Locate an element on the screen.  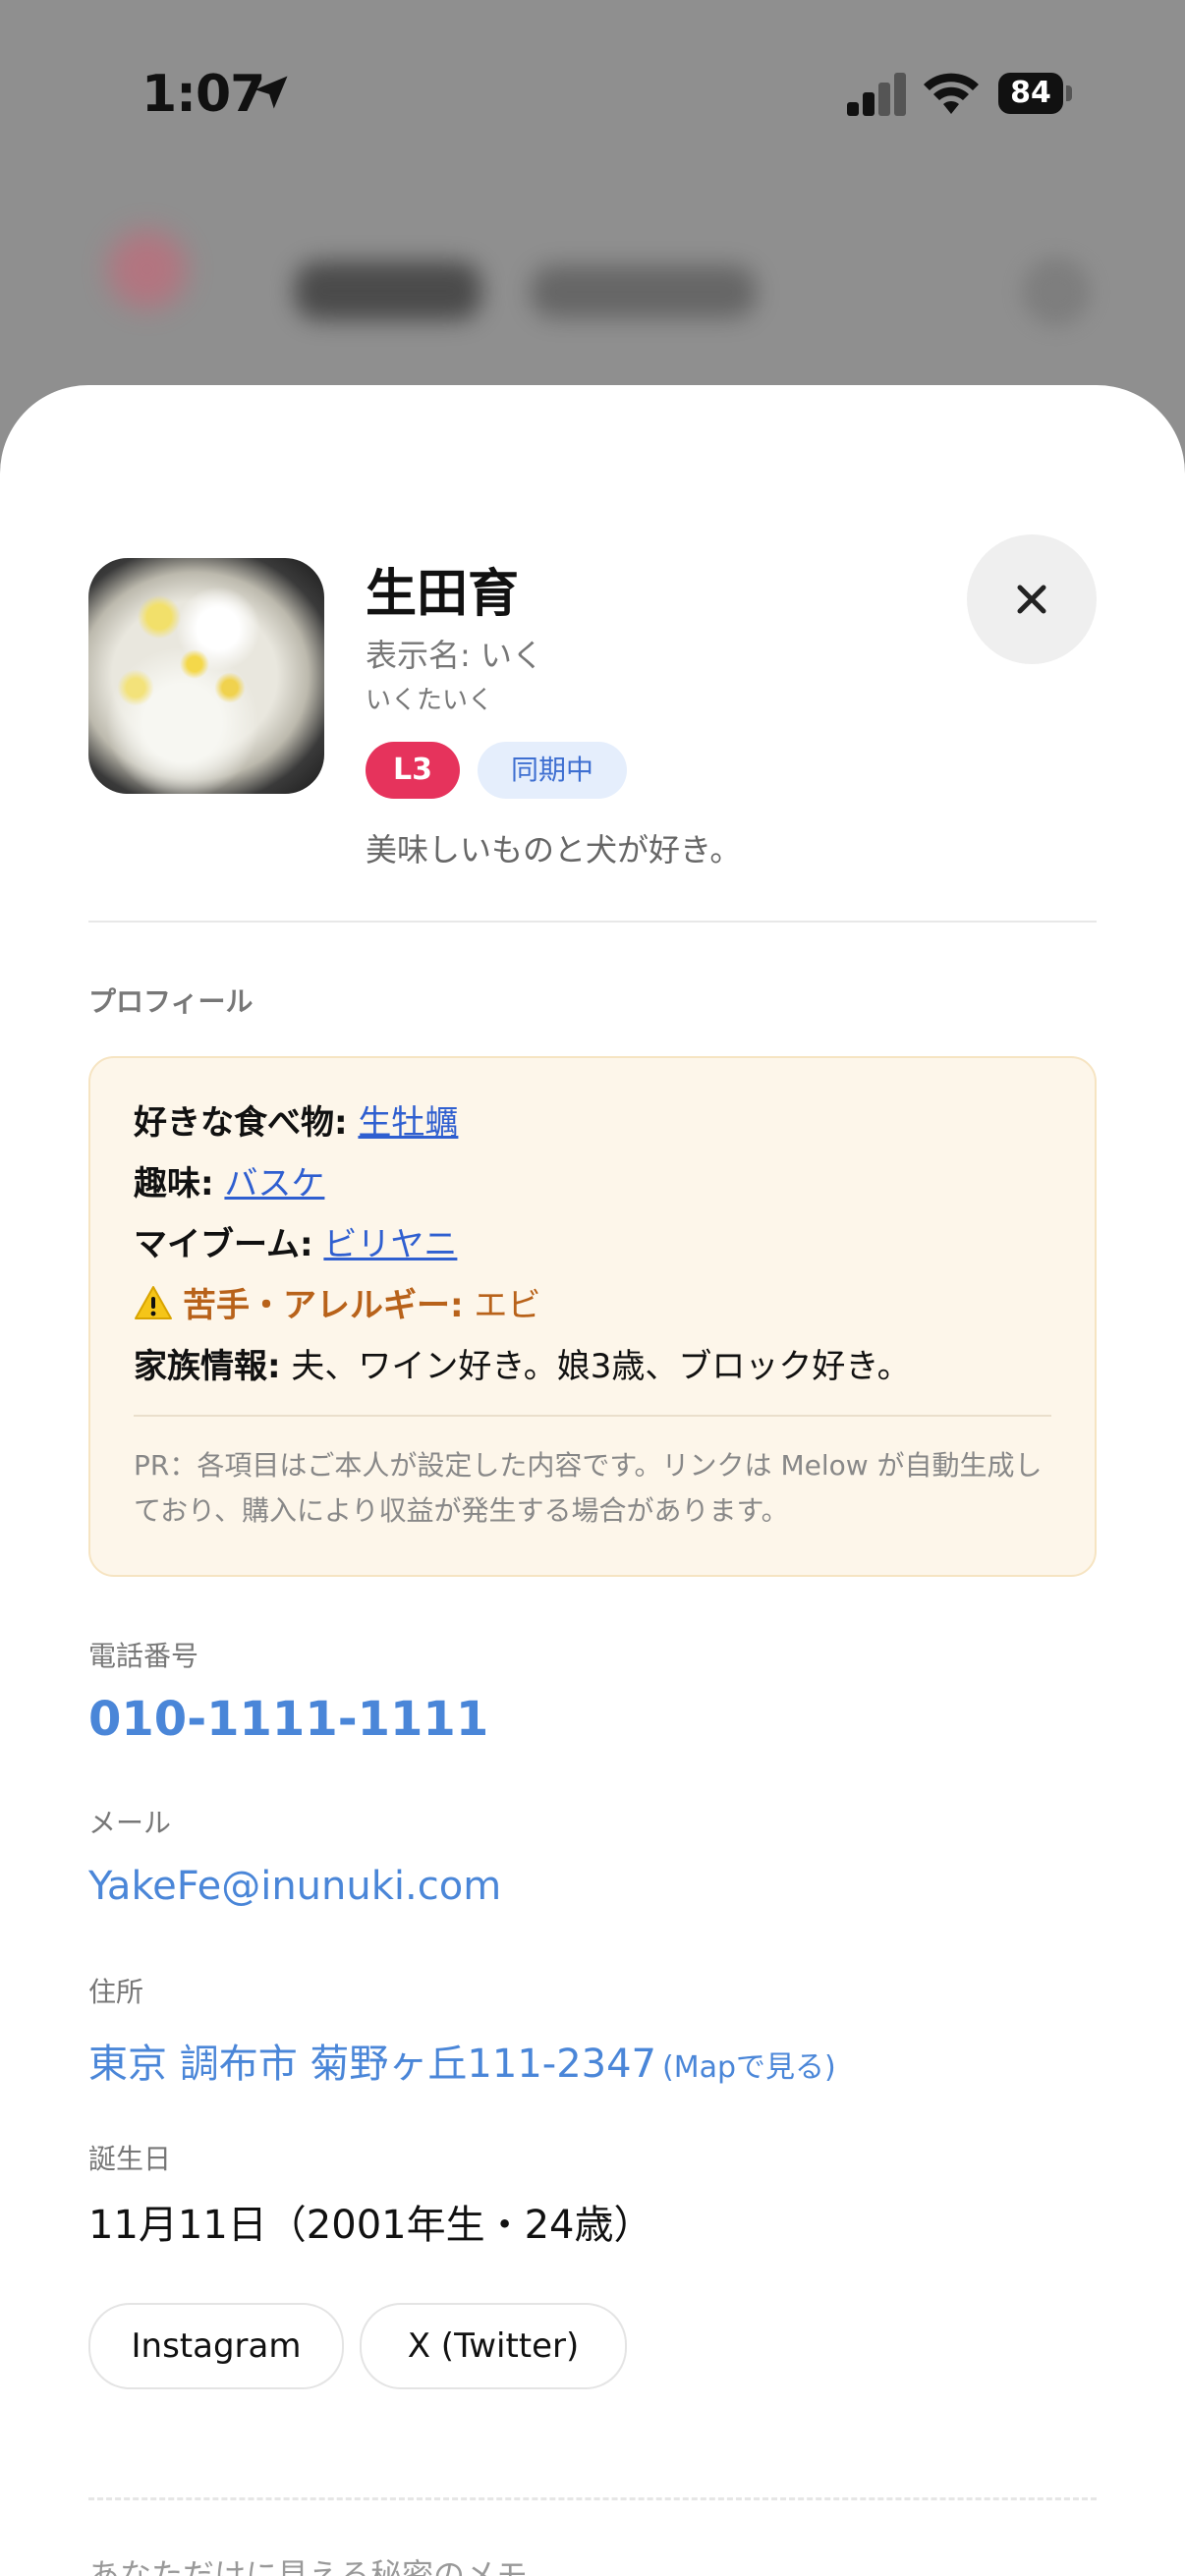
address-row: 東京 調布市 菊野ヶ丘111-2347 (Mapで見る) is located at coordinates (462, 2060).